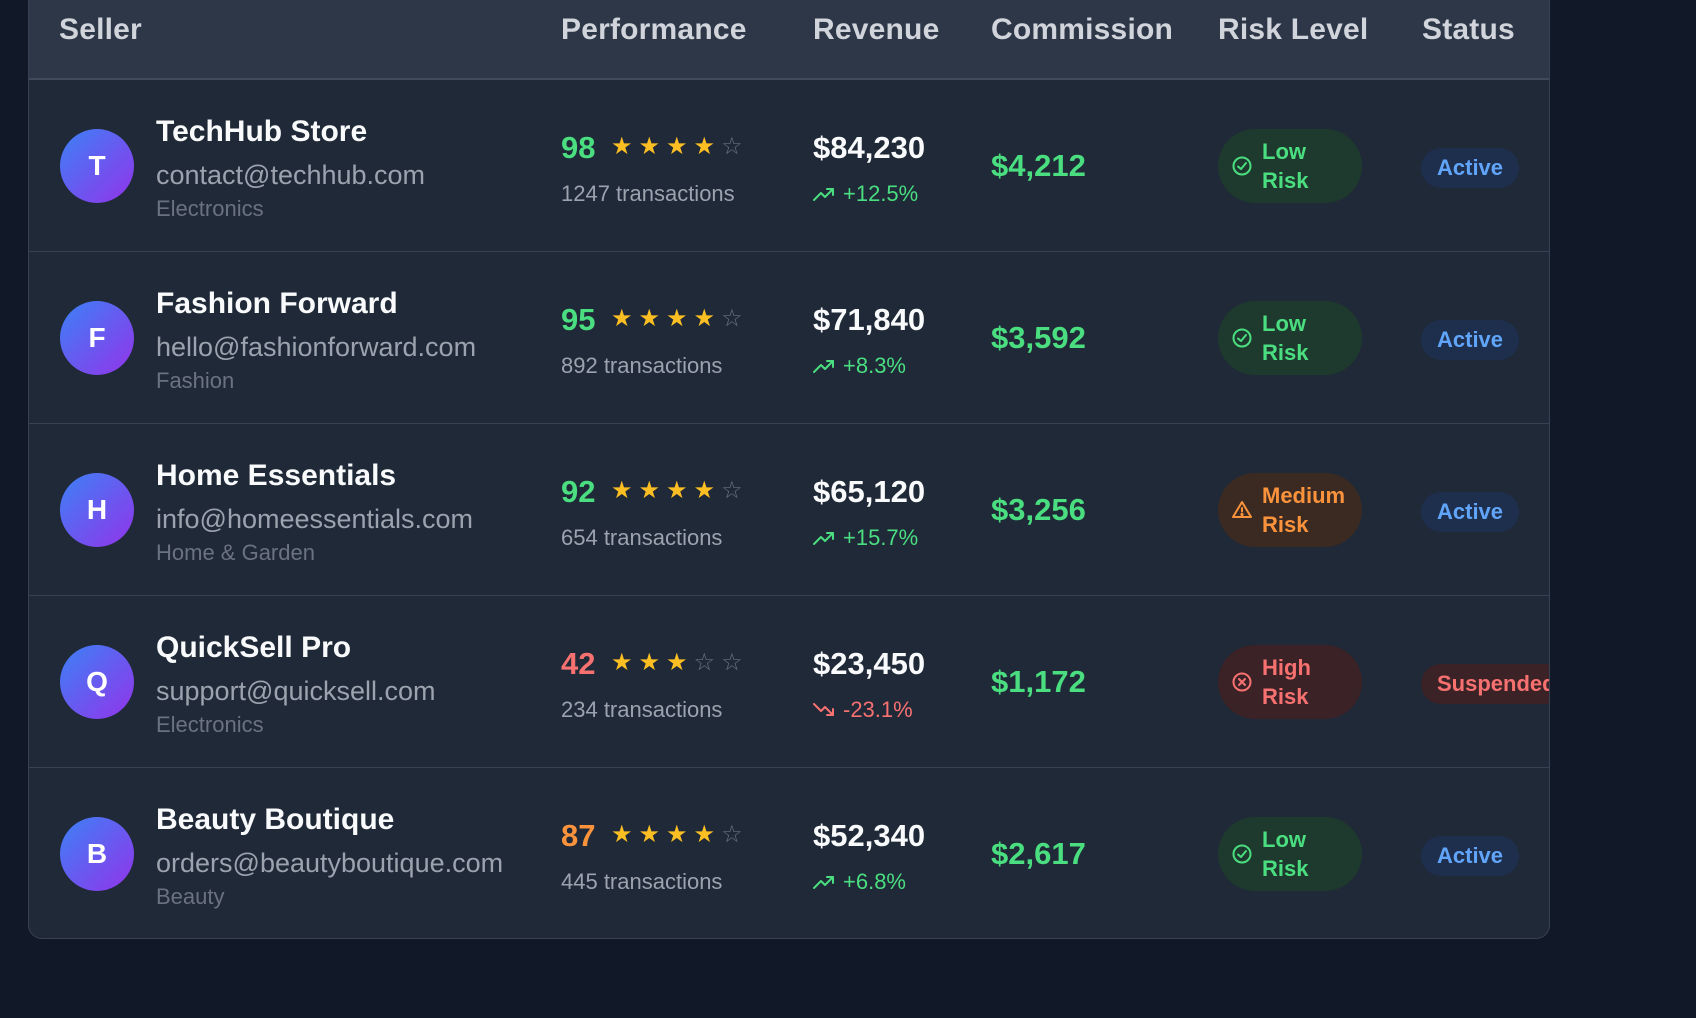 The image size is (1696, 1018). I want to click on seller-name: Home Essentials, so click(276, 476).